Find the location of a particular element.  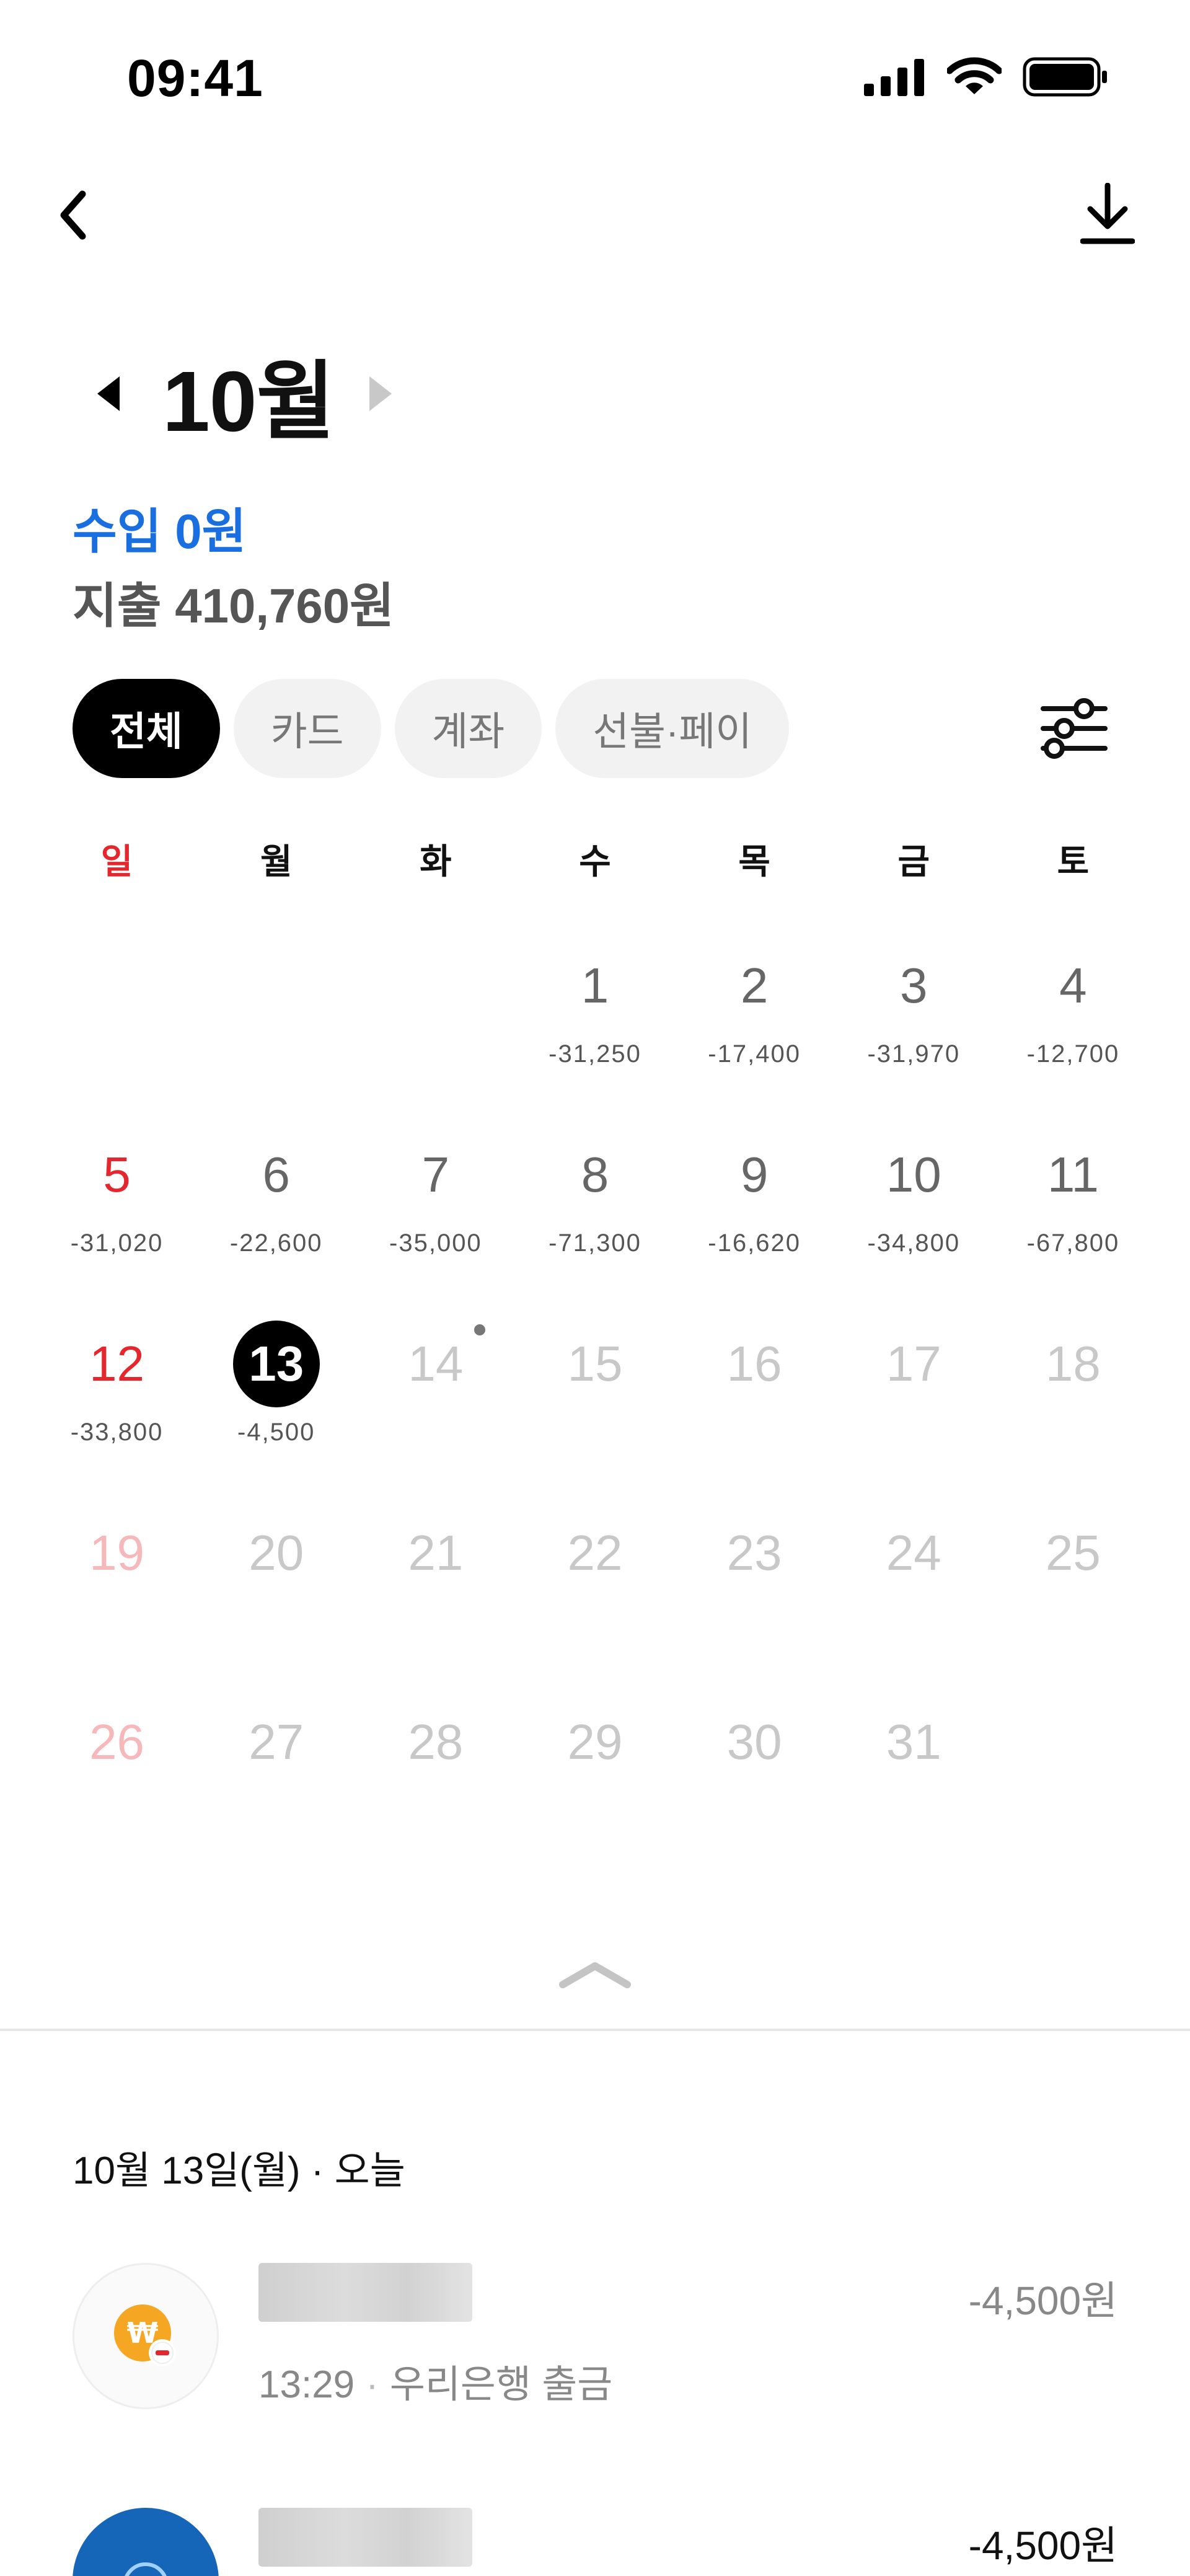

day-number: 5 is located at coordinates (117, 1174).